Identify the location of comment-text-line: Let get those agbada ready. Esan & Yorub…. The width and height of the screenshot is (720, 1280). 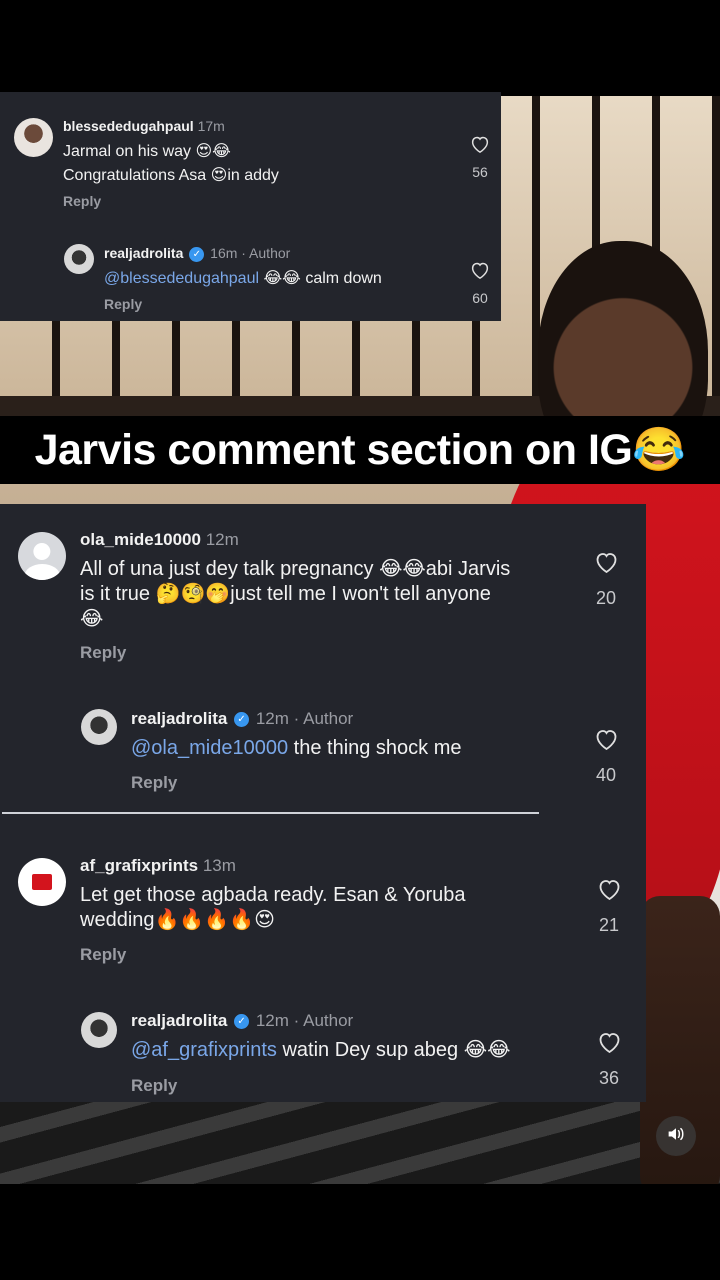
(273, 895).